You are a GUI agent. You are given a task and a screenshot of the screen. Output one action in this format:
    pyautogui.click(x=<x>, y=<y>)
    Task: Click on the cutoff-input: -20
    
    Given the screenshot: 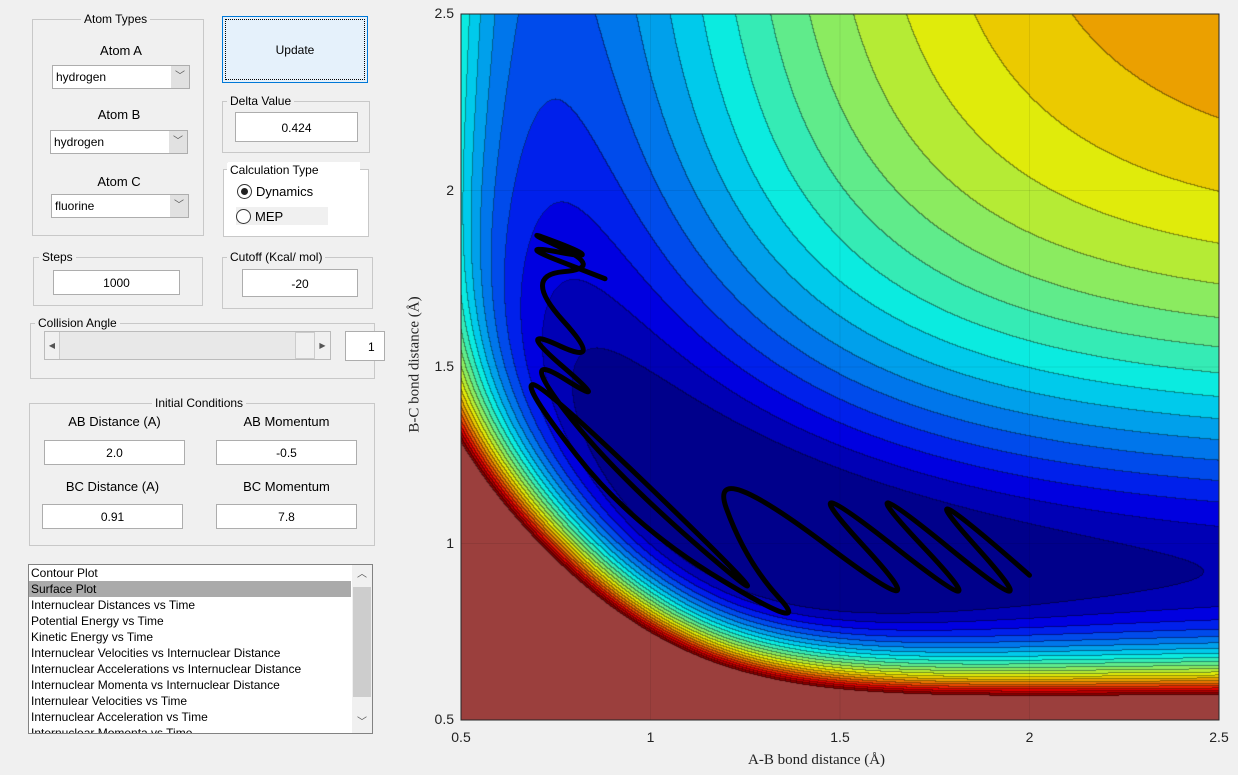 What is the action you would take?
    pyautogui.click(x=300, y=283)
    